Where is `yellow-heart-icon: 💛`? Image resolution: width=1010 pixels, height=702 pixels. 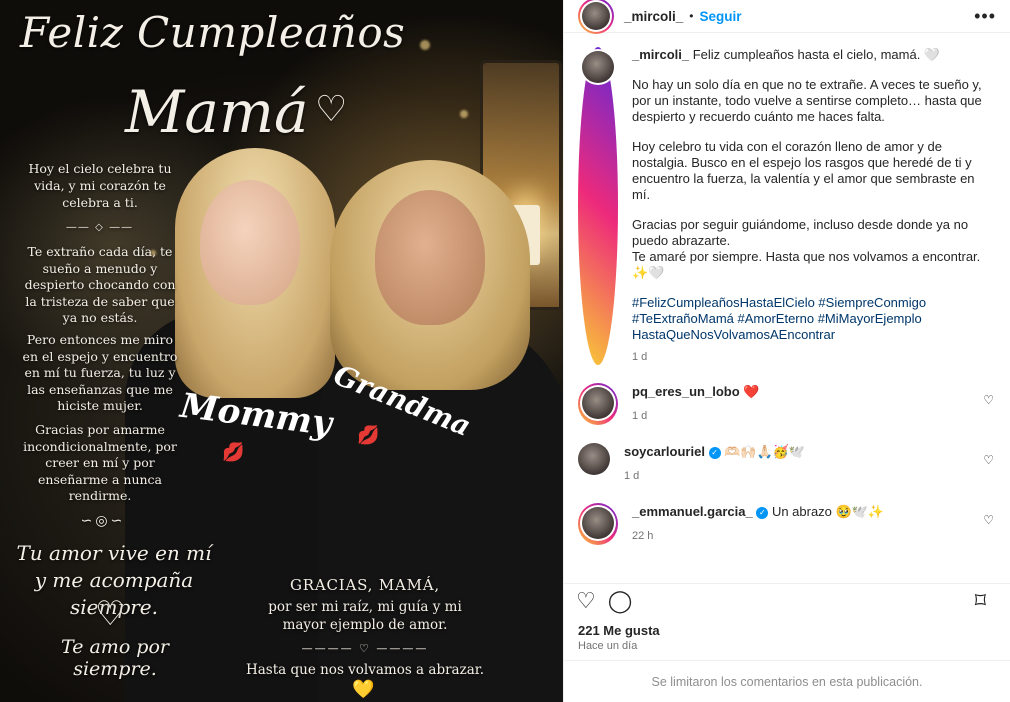 yellow-heart-icon: 💛 is located at coordinates (363, 689).